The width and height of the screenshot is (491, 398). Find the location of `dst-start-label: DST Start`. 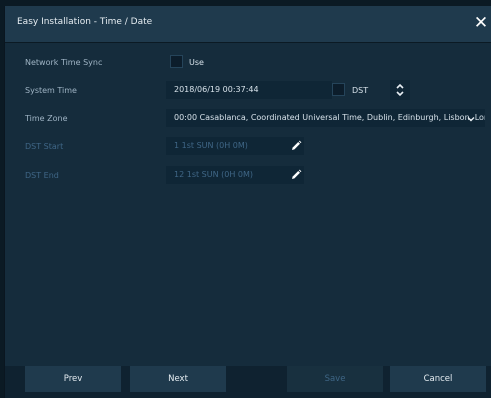

dst-start-label: DST Start is located at coordinates (44, 146).